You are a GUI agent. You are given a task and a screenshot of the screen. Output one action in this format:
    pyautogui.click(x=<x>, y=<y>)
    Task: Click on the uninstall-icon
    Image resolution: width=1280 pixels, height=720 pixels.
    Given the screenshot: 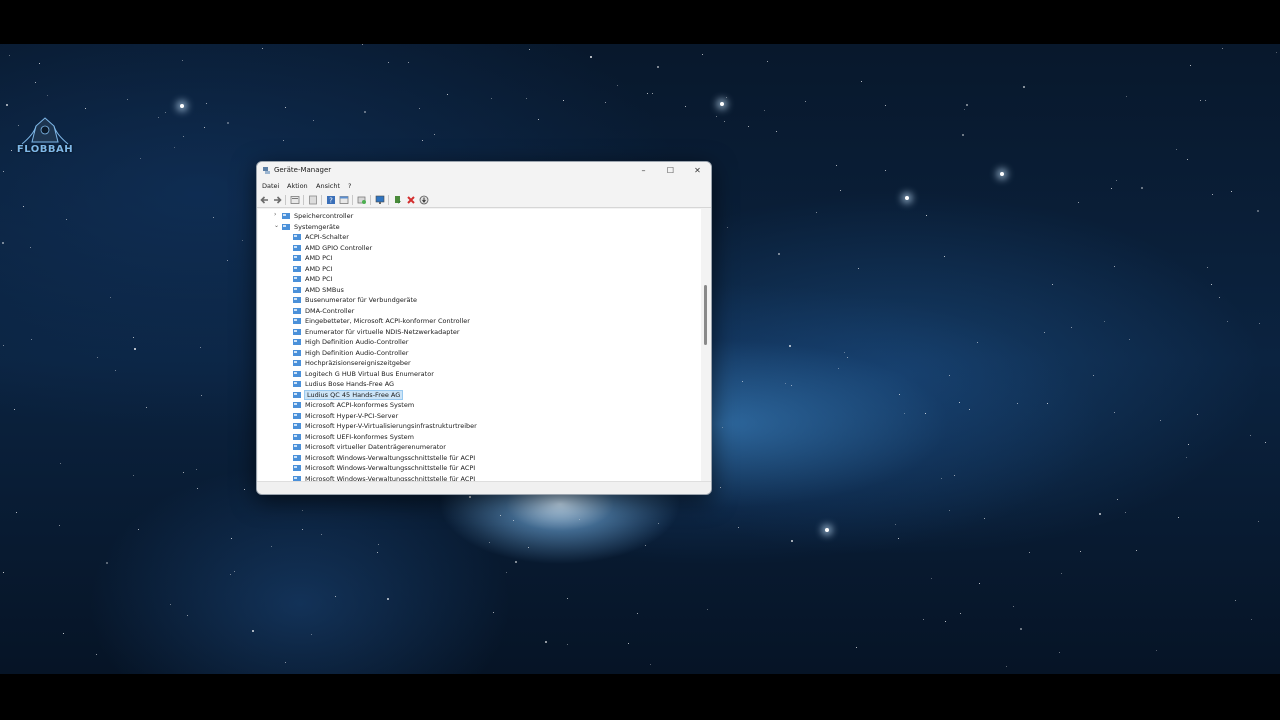 What is the action you would take?
    pyautogui.click(x=411, y=200)
    